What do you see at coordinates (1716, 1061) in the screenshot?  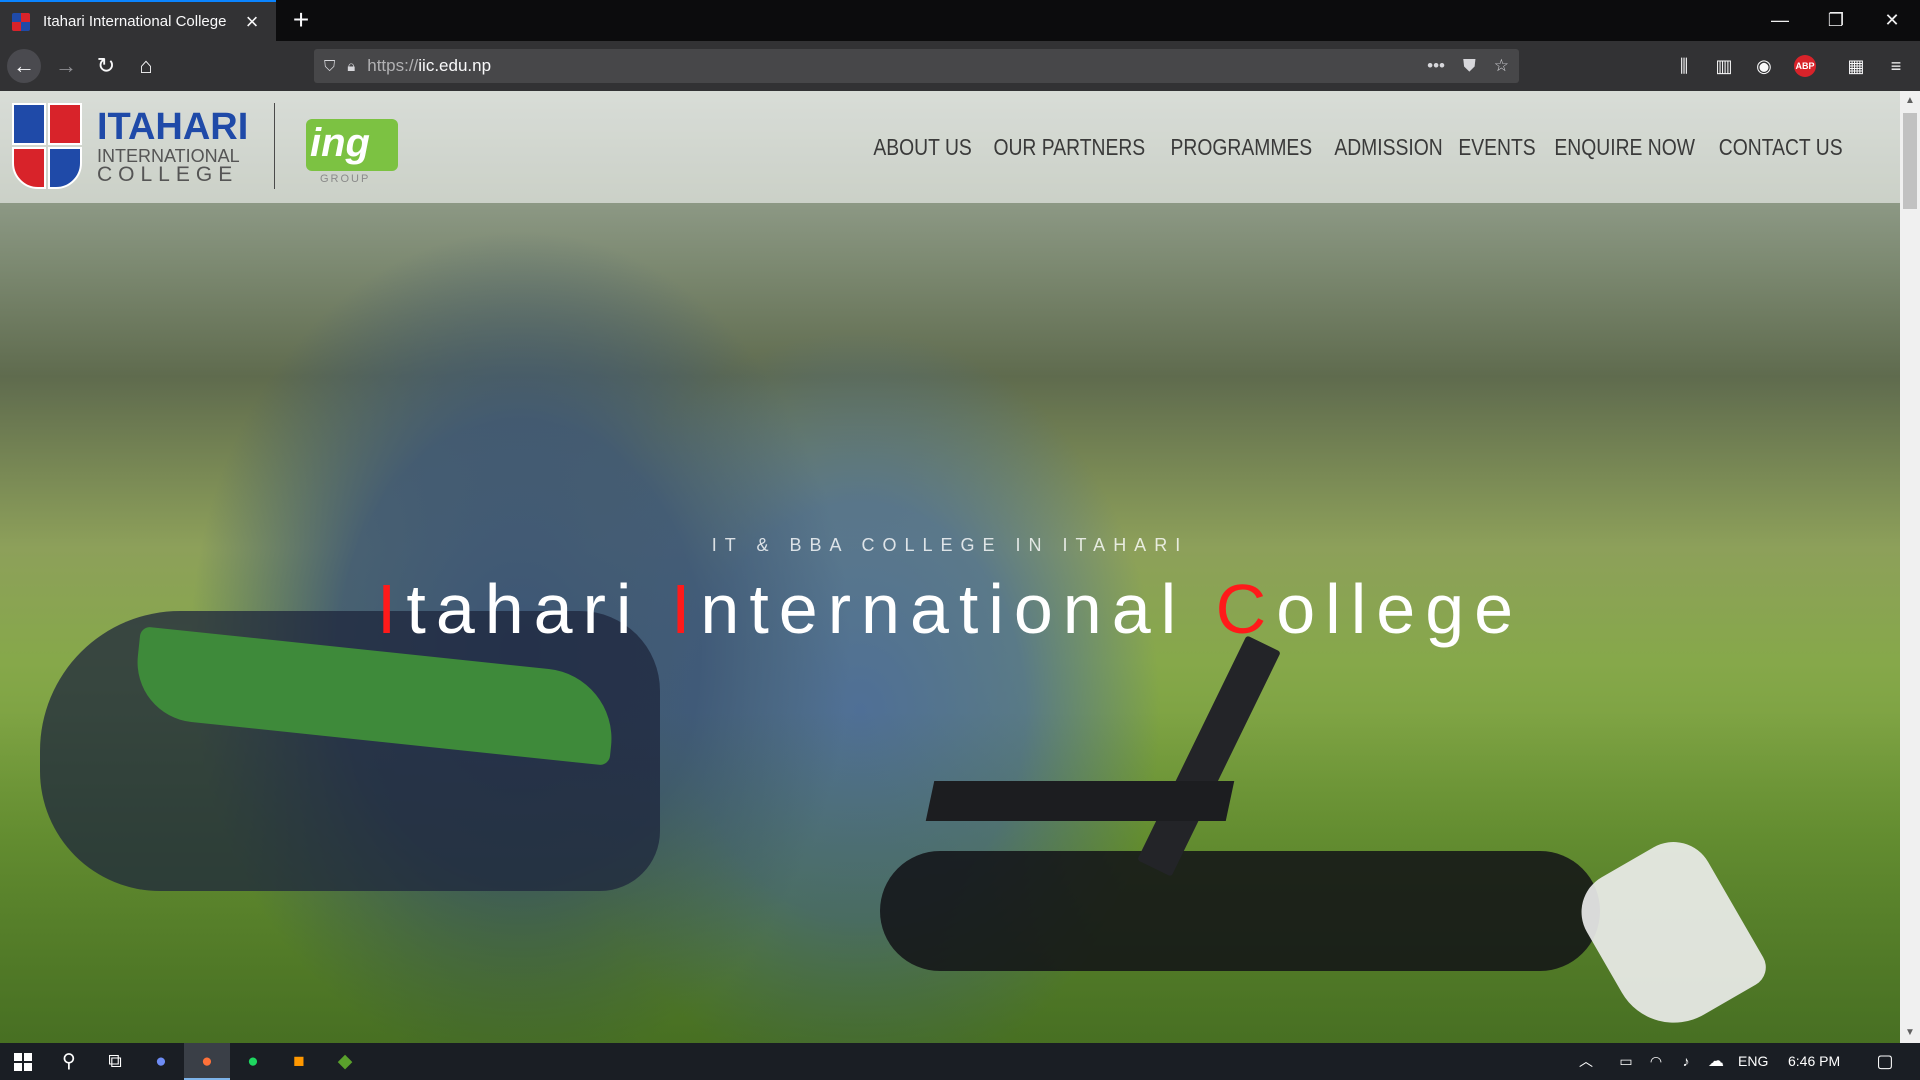 I see `onedrive-icon: ☁` at bounding box center [1716, 1061].